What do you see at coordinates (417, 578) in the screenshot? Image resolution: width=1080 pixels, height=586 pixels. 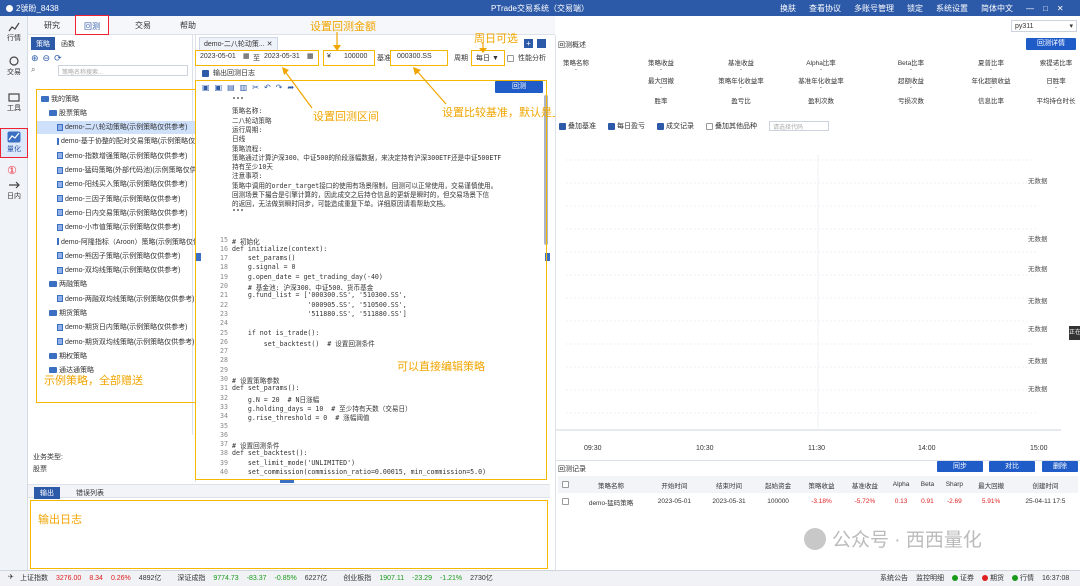 I see `index-item: 创业板指 1907.11 -23.29 -1.21% 2730亿` at bounding box center [417, 578].